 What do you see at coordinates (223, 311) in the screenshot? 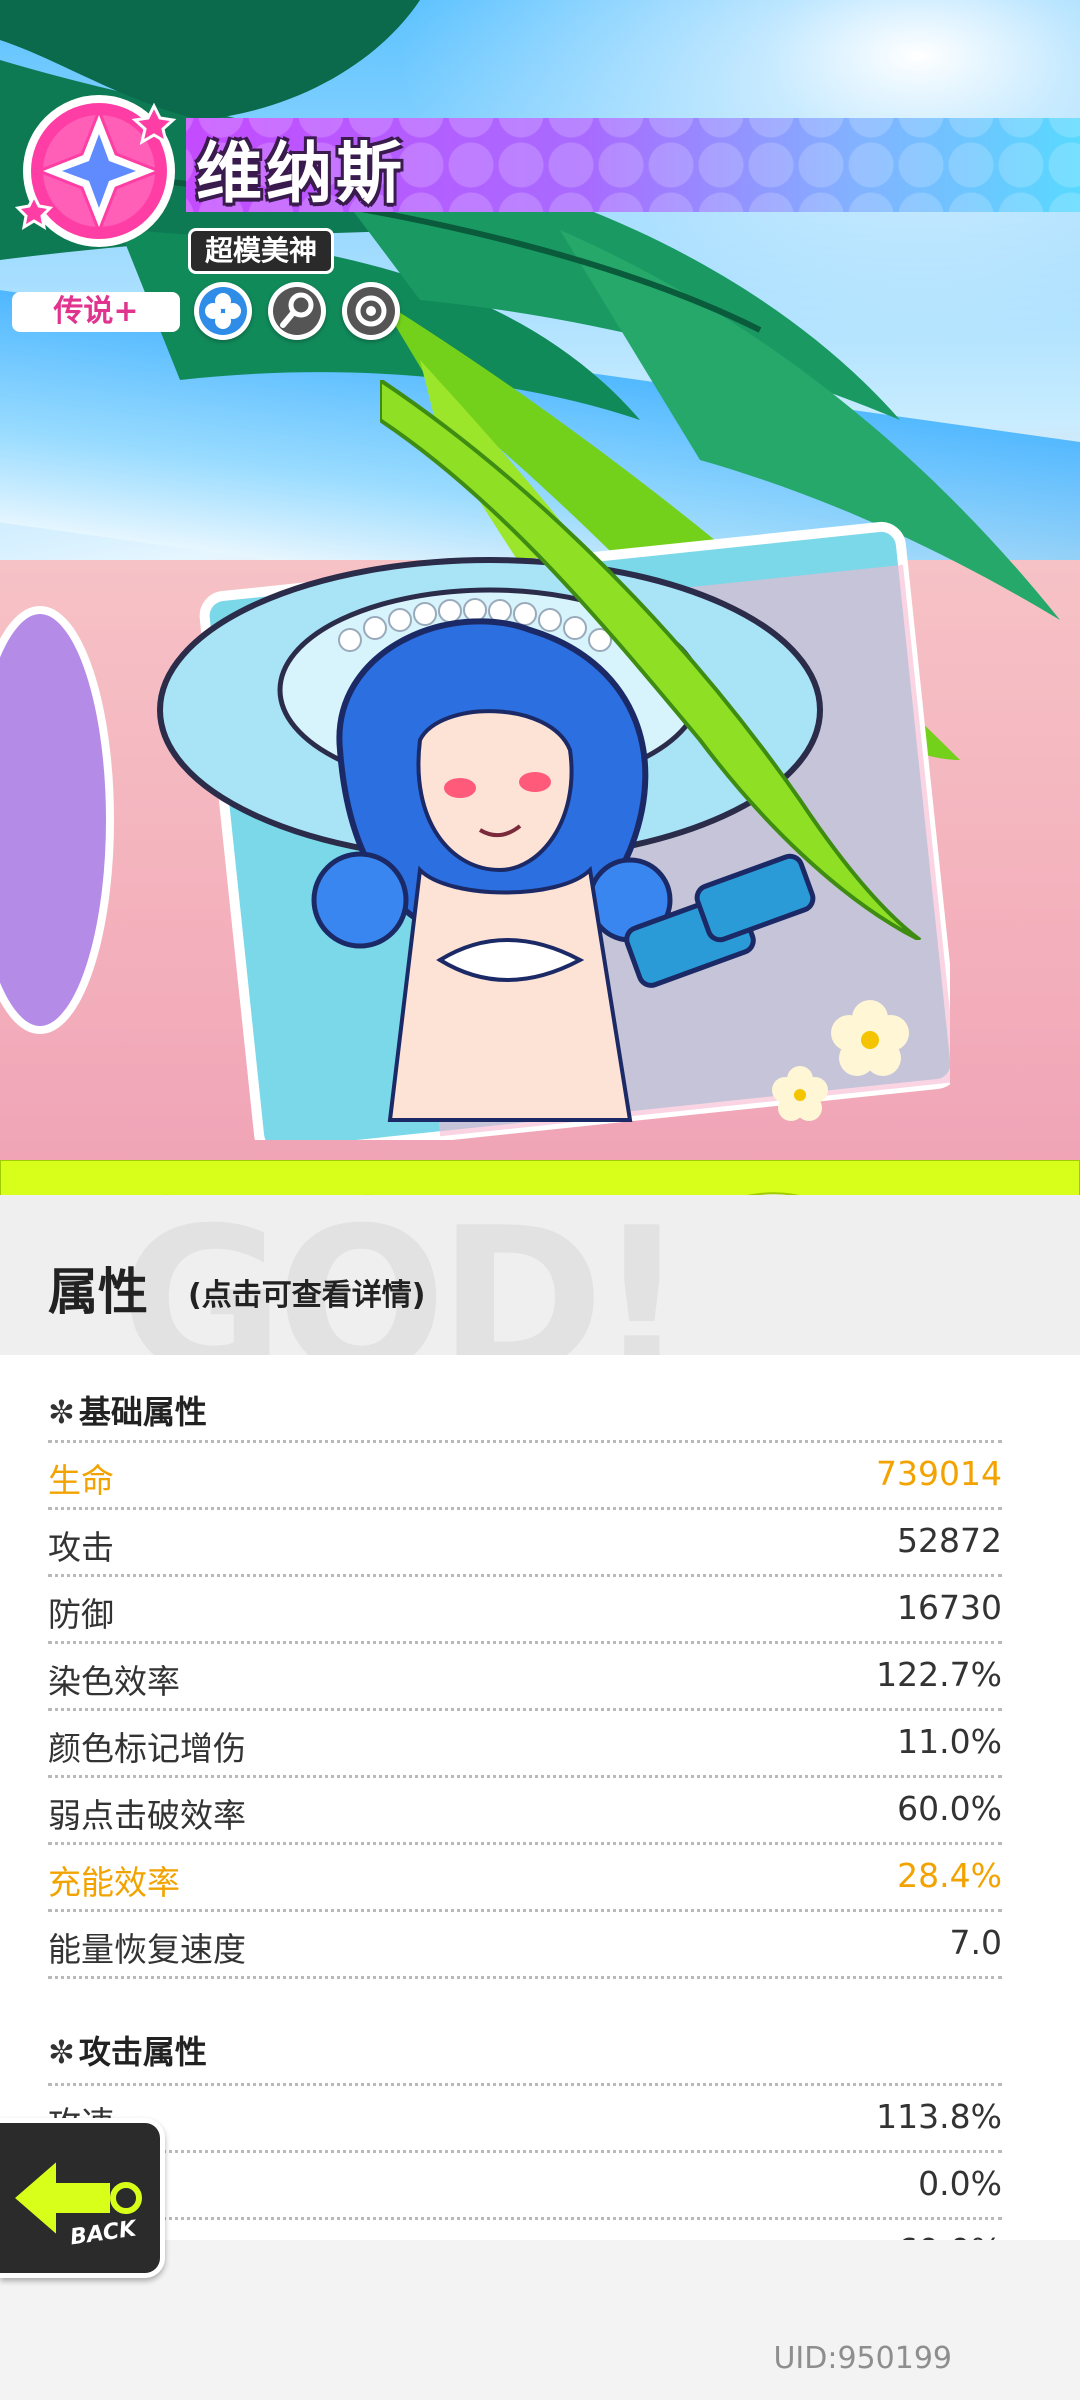
I see `clover-icon` at bounding box center [223, 311].